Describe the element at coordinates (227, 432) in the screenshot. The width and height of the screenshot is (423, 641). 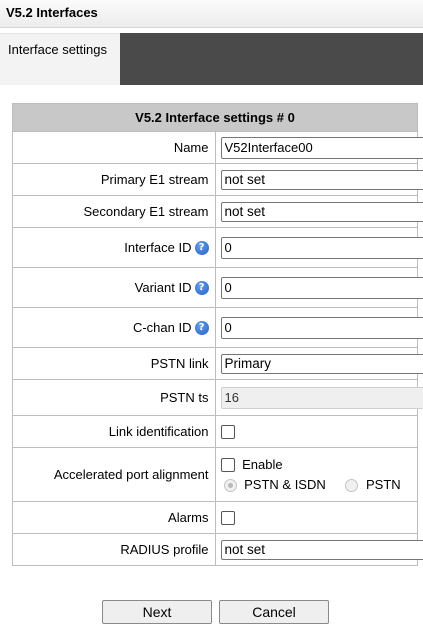
I see `link-identification-checkbox` at that location.